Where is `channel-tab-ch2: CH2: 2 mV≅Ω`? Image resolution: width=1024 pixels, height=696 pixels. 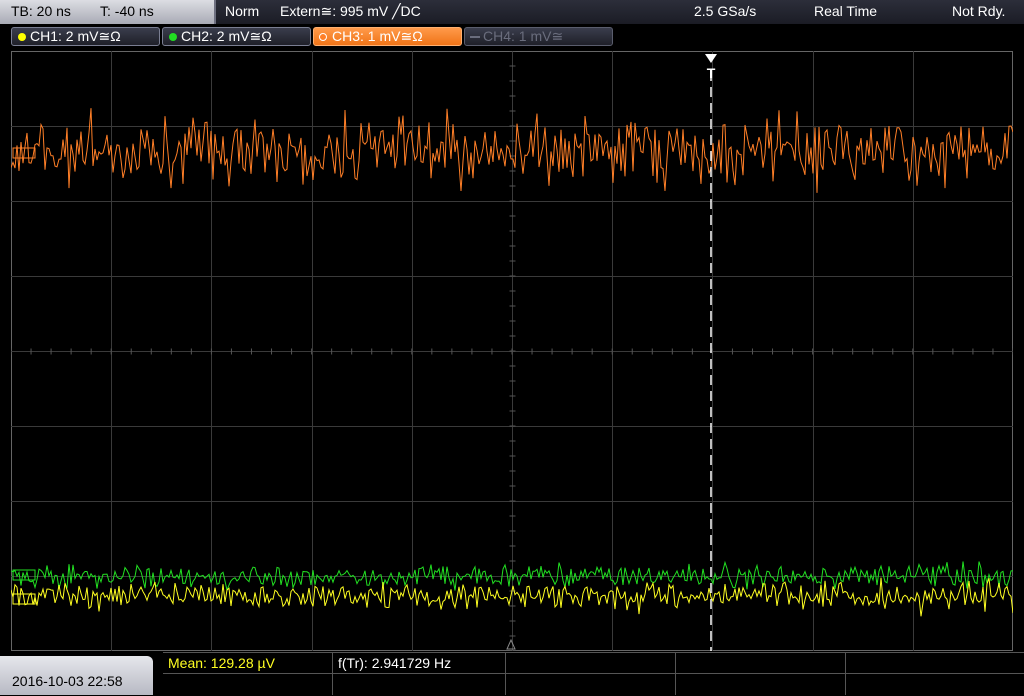
channel-tab-ch2: CH2: 2 mV≅Ω is located at coordinates (236, 36).